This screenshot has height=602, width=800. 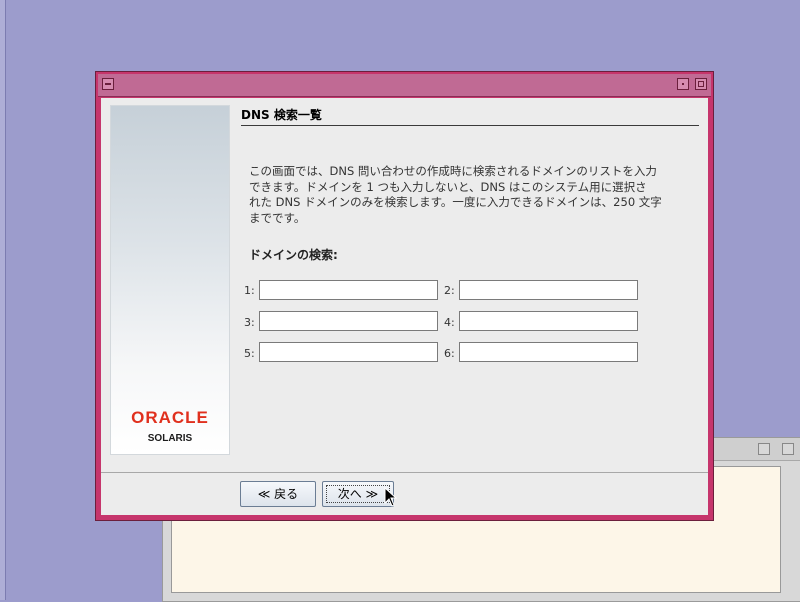 I want to click on domain-label-2: 2:, so click(x=449, y=290).